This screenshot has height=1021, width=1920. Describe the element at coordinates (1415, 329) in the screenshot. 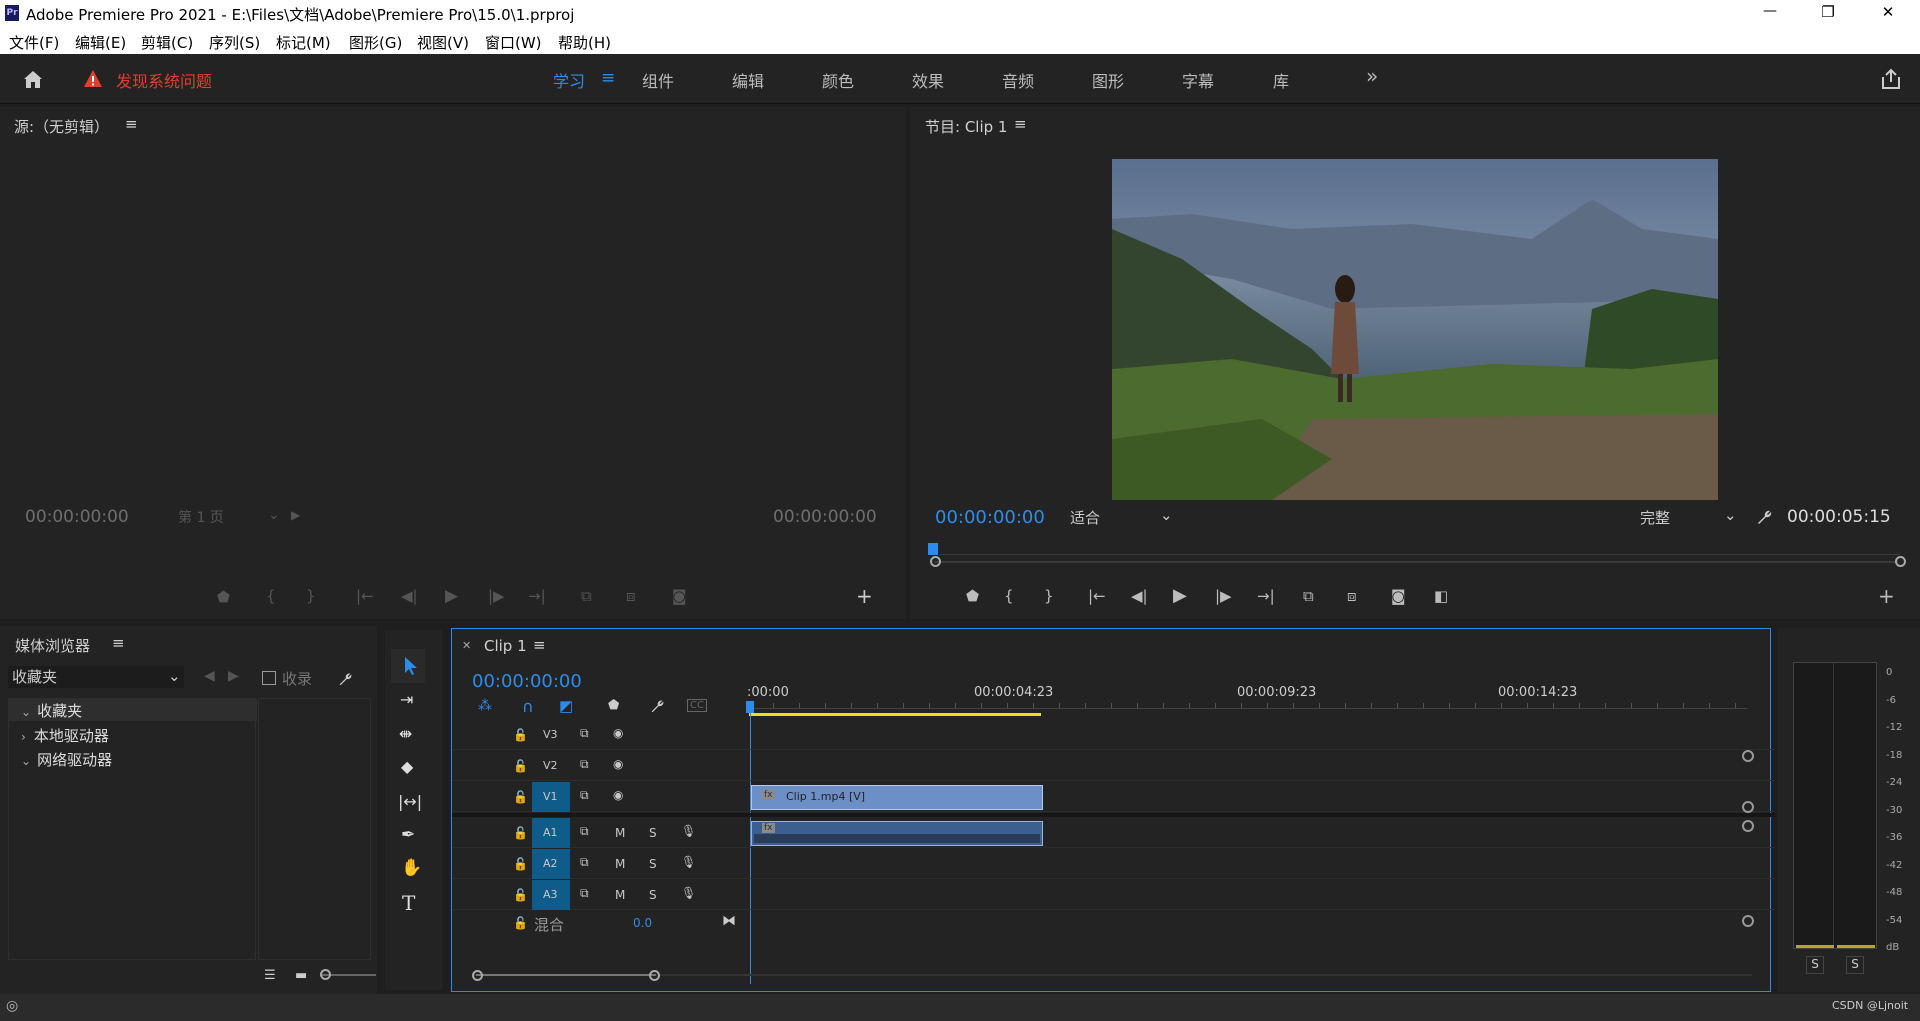

I see `program-video-frame` at that location.